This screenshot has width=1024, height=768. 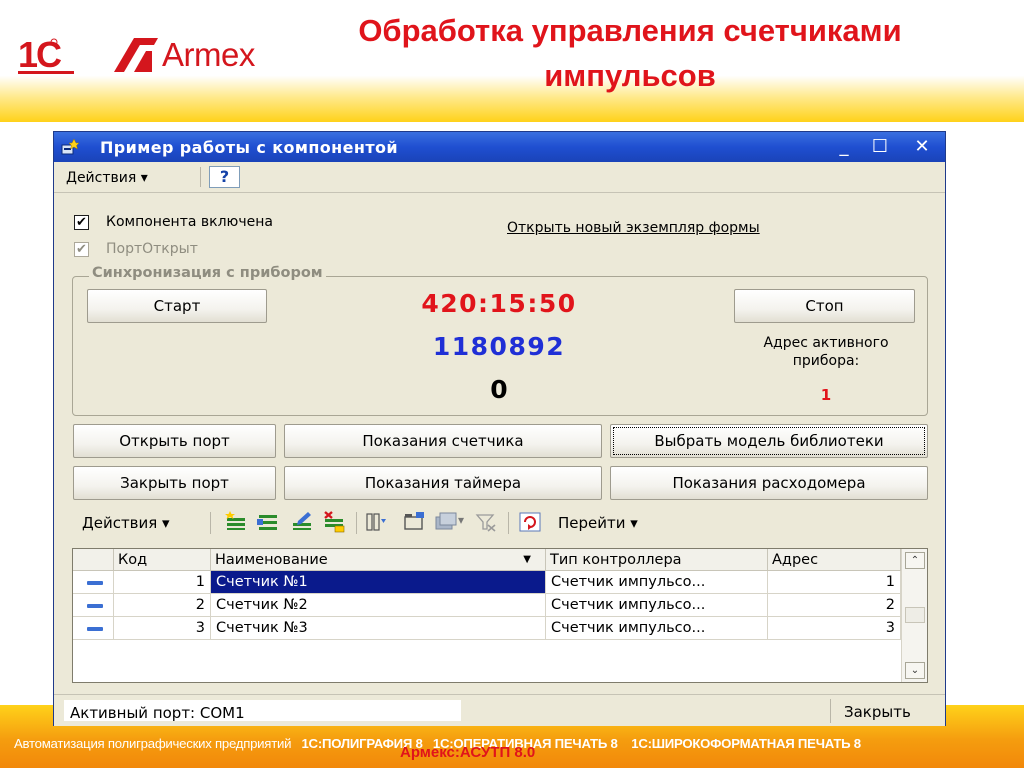 What do you see at coordinates (598, 523) in the screenshot?
I see `toolbar-goto-menu: Перейти ▾` at bounding box center [598, 523].